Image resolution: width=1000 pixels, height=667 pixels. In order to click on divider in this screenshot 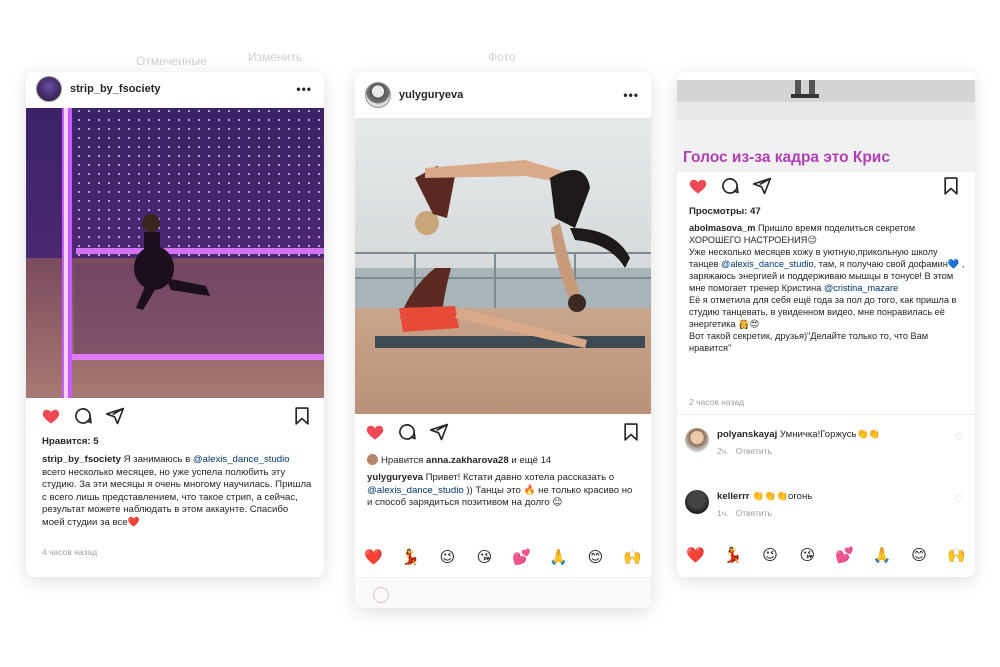, I will do `click(826, 414)`.